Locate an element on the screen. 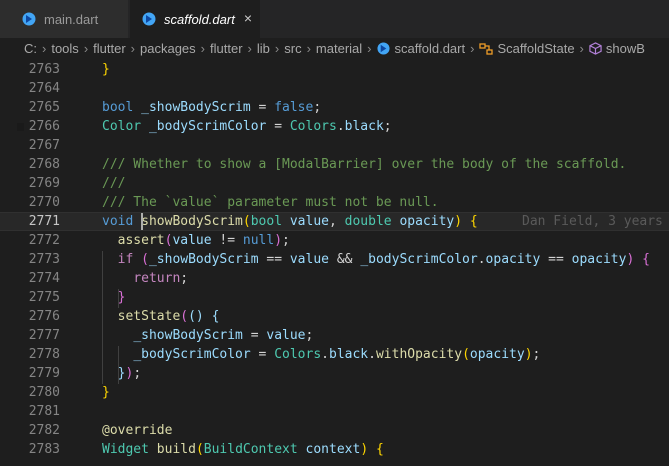 The height and width of the screenshot is (466, 669). line-number: 2775 is located at coordinates (44, 297).